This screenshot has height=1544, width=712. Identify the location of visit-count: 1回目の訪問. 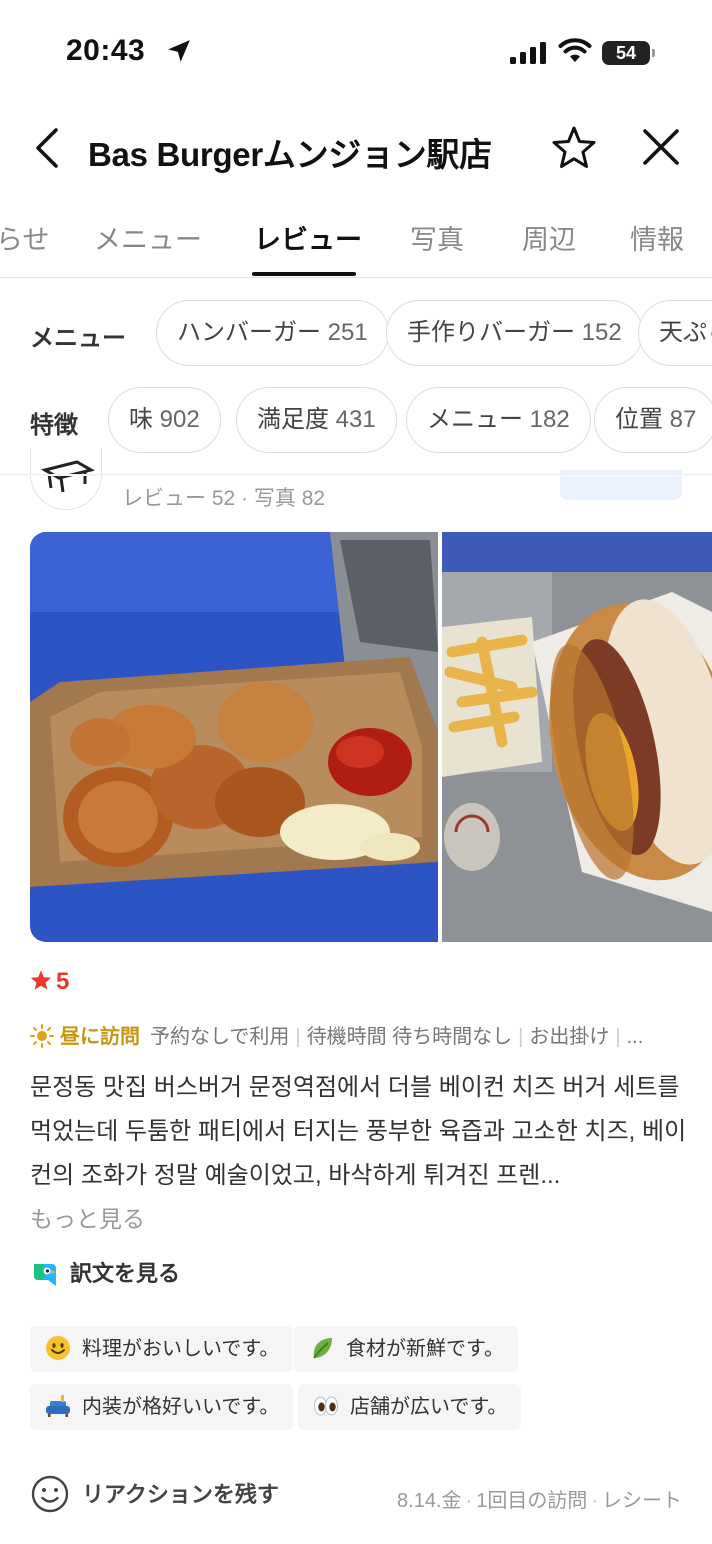
(532, 1501).